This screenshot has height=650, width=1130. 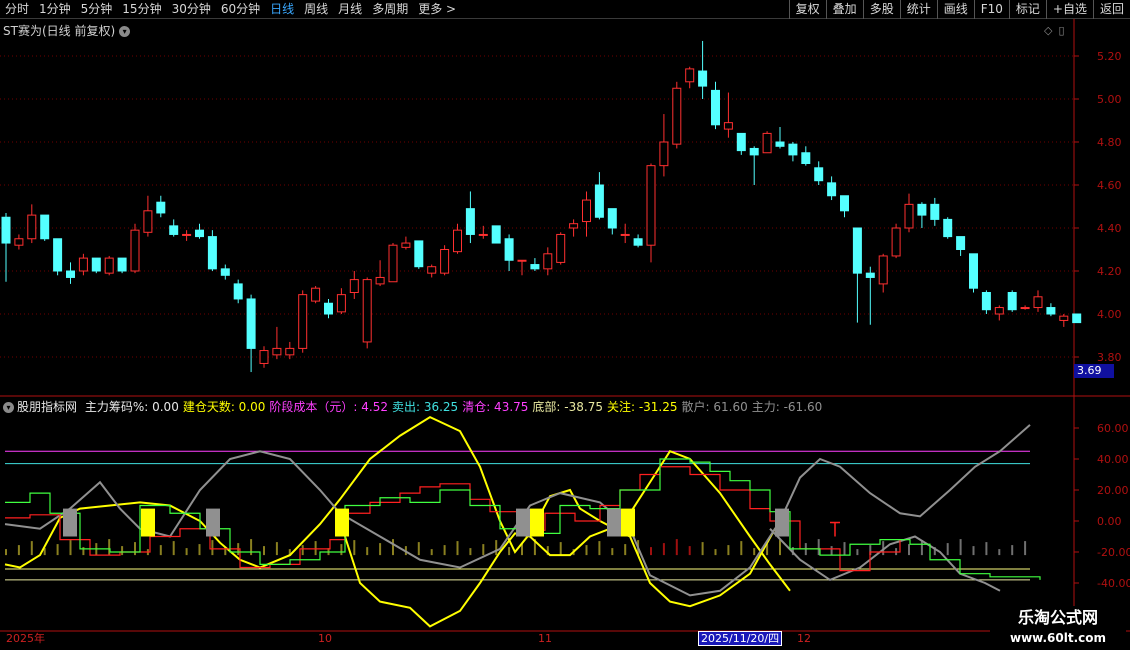 I want to click on ind-tick-label: -40.00, so click(x=1113, y=583).